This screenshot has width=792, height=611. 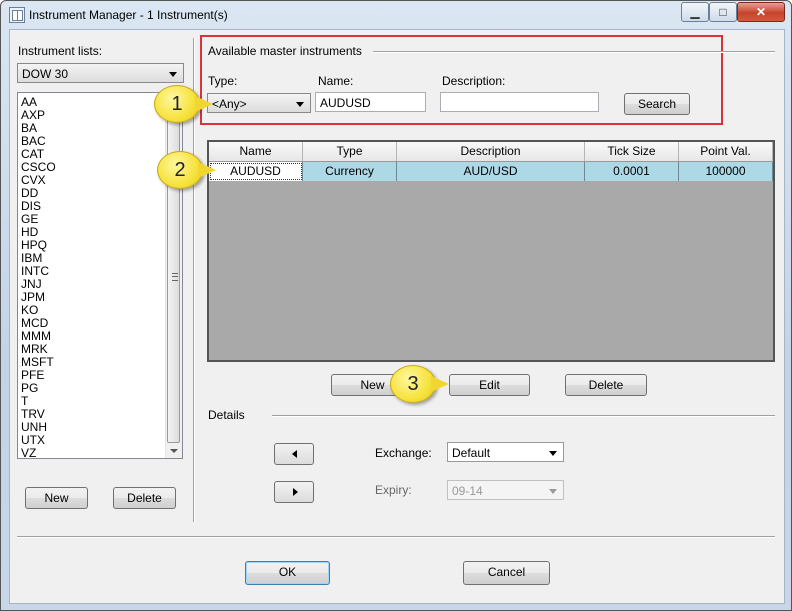 I want to click on list-item: VZ, so click(x=28, y=453).